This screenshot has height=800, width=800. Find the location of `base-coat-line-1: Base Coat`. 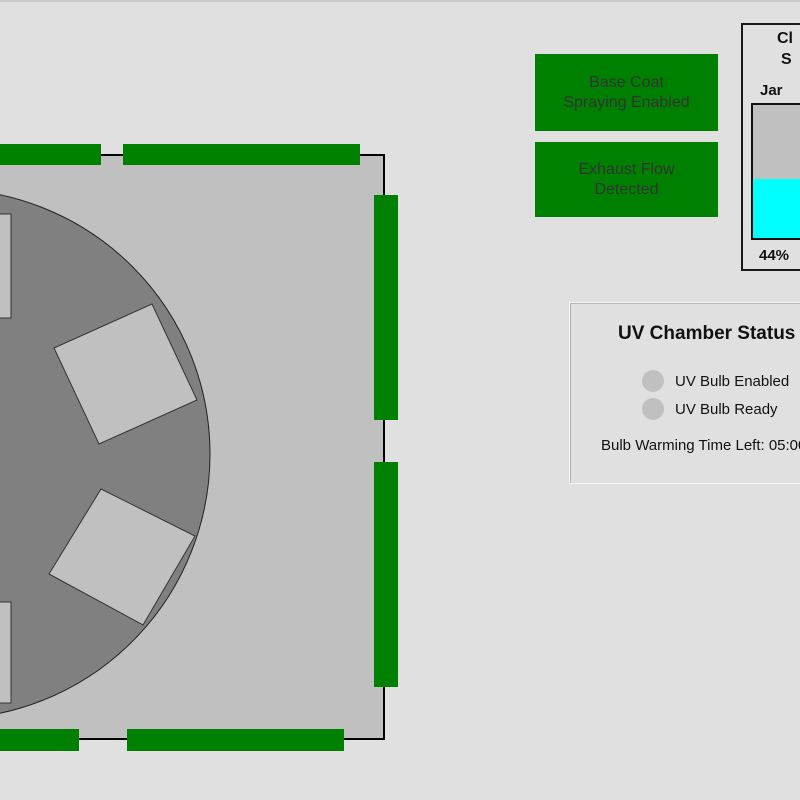

base-coat-line-1: Base Coat is located at coordinates (626, 82).